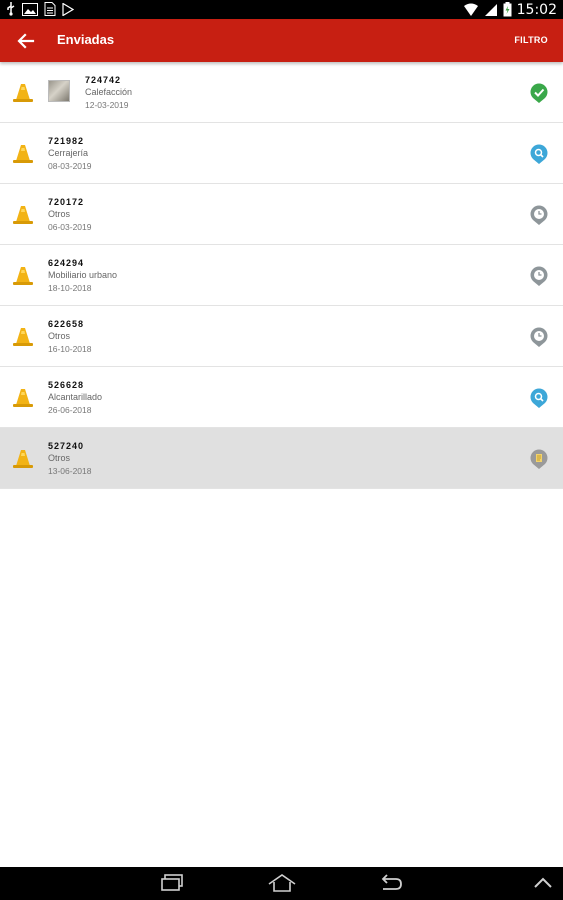 The width and height of the screenshot is (563, 900). Describe the element at coordinates (70, 227) in the screenshot. I see `item-date: 06-03-2019` at that location.